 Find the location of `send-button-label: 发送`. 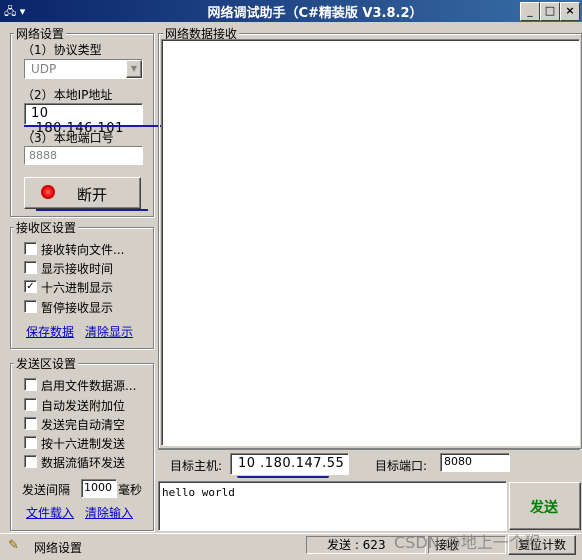

send-button-label: 发送 is located at coordinates (544, 508).